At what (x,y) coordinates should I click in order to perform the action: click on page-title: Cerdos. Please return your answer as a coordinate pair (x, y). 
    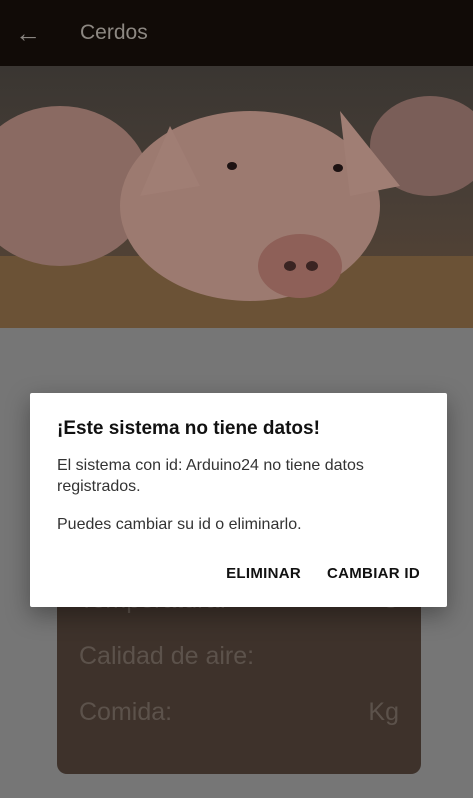
    Looking at the image, I should click on (114, 32).